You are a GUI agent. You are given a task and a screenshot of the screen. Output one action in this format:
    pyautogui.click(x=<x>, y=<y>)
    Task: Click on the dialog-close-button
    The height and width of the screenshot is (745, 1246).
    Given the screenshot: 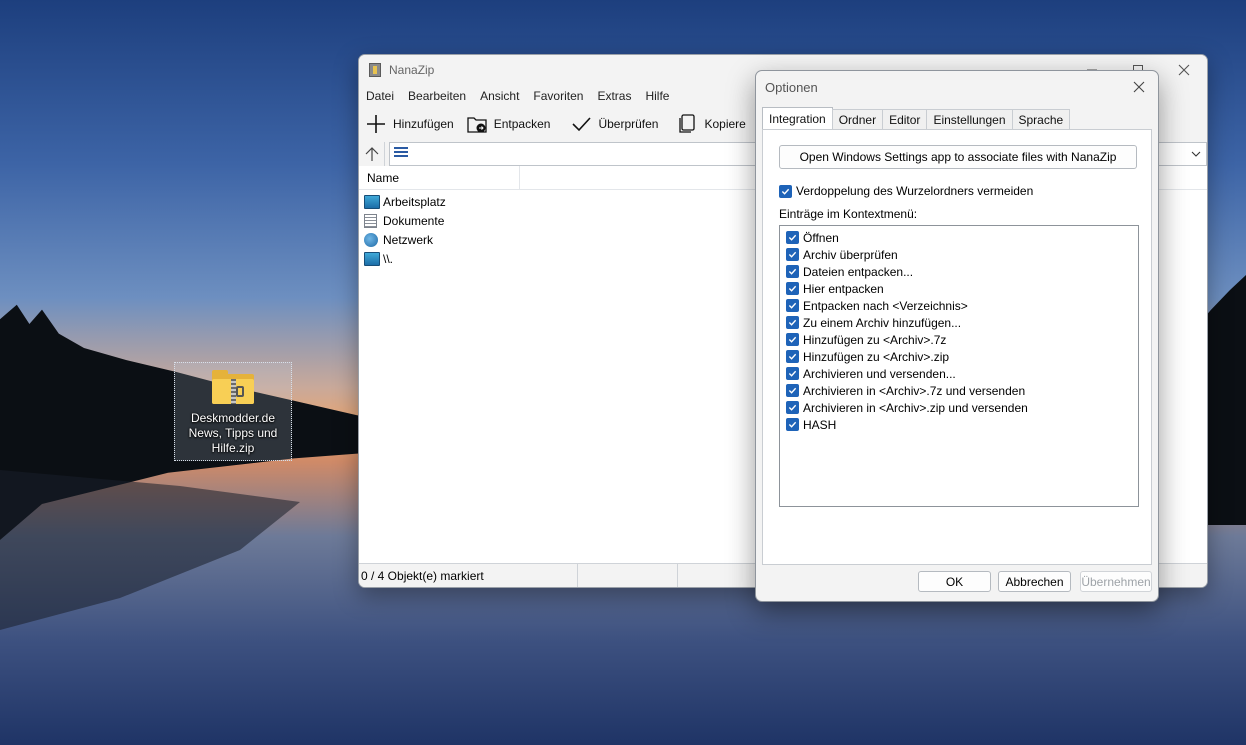 What is the action you would take?
    pyautogui.click(x=1139, y=87)
    